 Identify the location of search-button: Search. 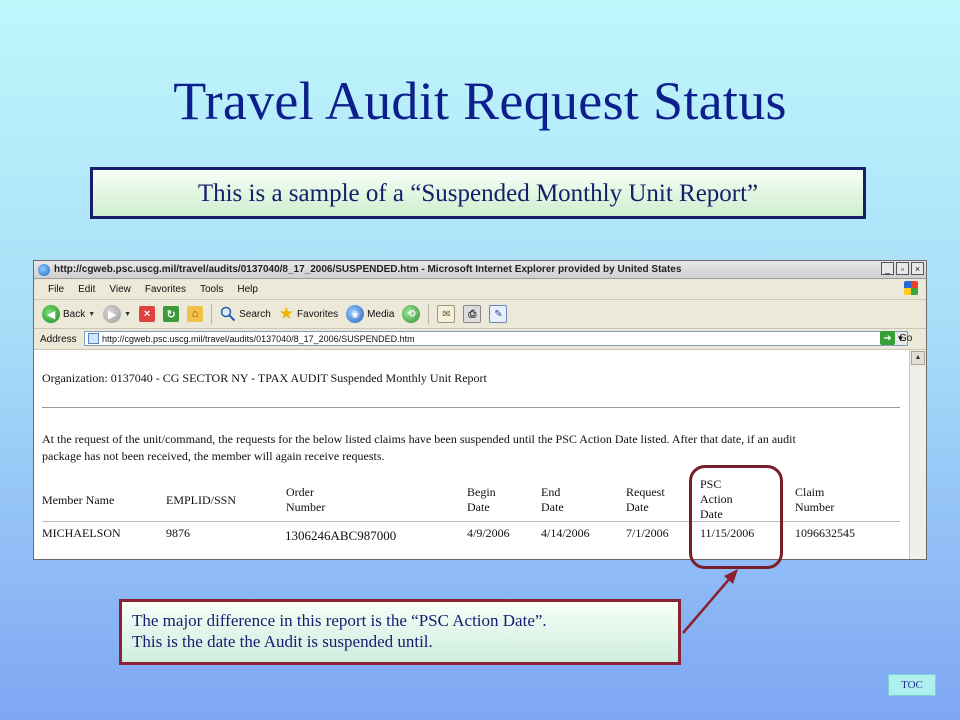
(245, 314).